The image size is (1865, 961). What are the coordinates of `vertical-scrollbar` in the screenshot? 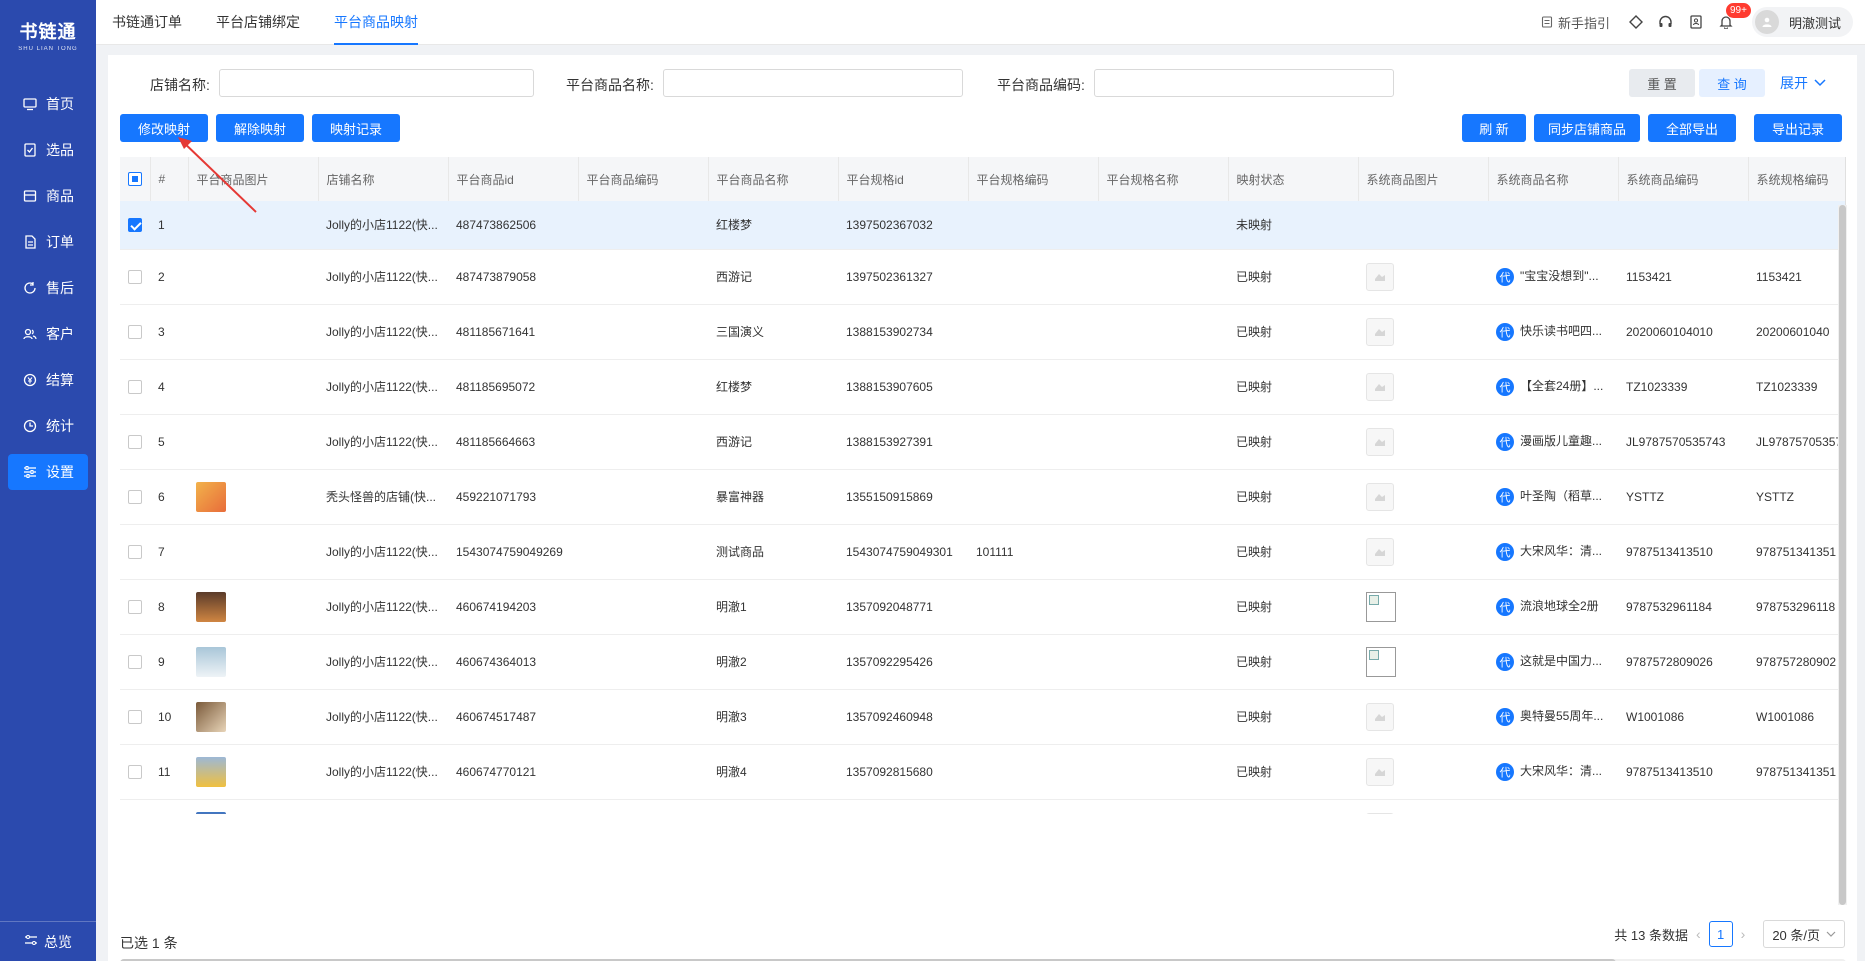 It's located at (1842, 555).